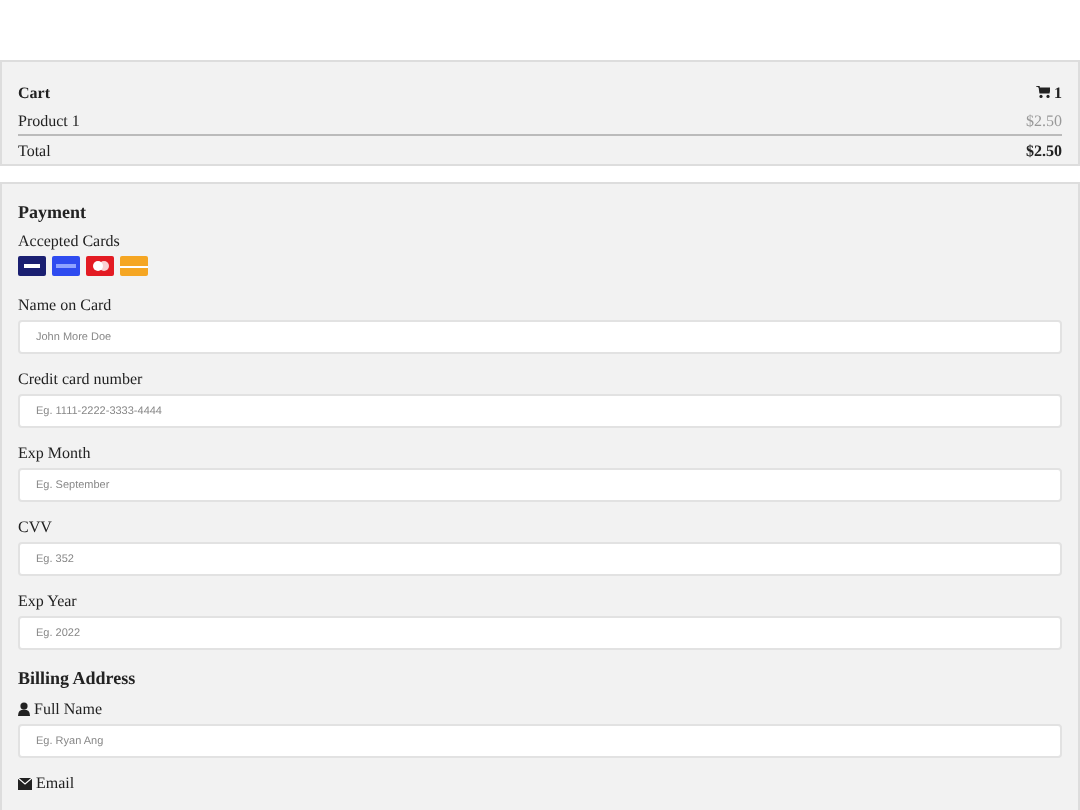  What do you see at coordinates (68, 709) in the screenshot?
I see `field-label: Full Name` at bounding box center [68, 709].